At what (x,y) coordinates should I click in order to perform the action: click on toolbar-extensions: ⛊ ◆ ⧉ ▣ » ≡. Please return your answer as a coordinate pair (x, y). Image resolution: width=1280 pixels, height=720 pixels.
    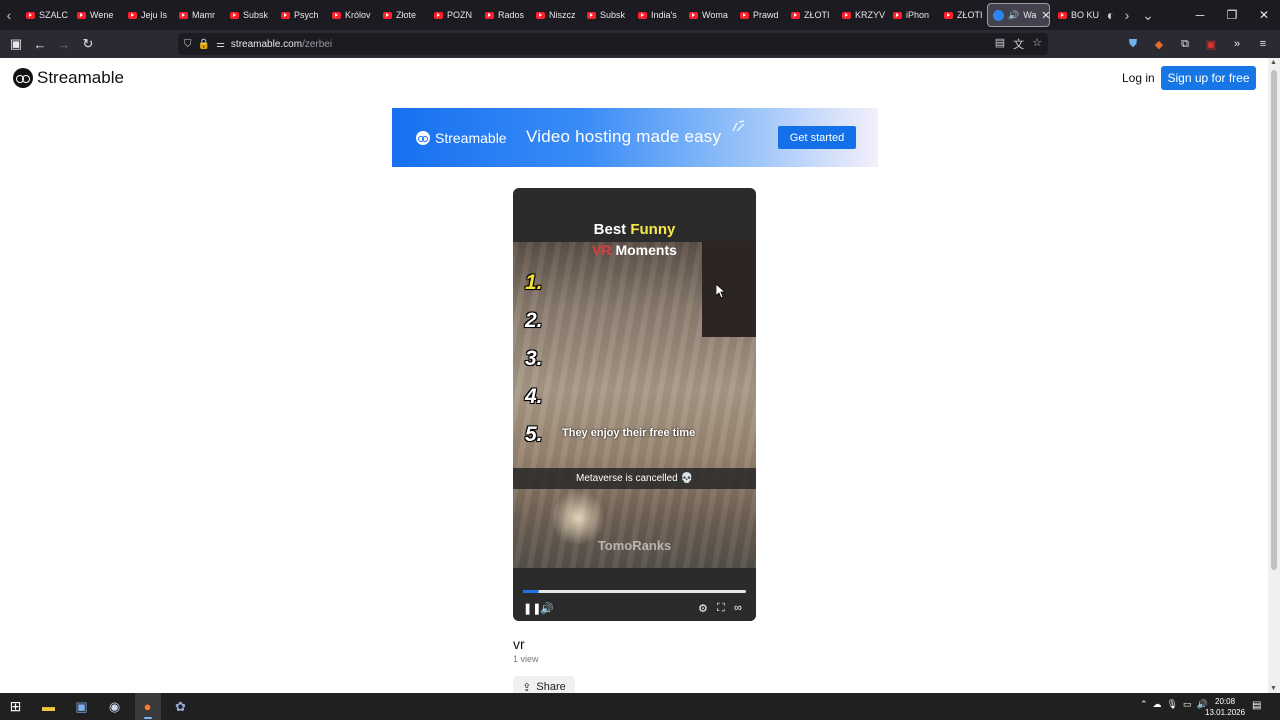
    Looking at the image, I should click on (1198, 44).